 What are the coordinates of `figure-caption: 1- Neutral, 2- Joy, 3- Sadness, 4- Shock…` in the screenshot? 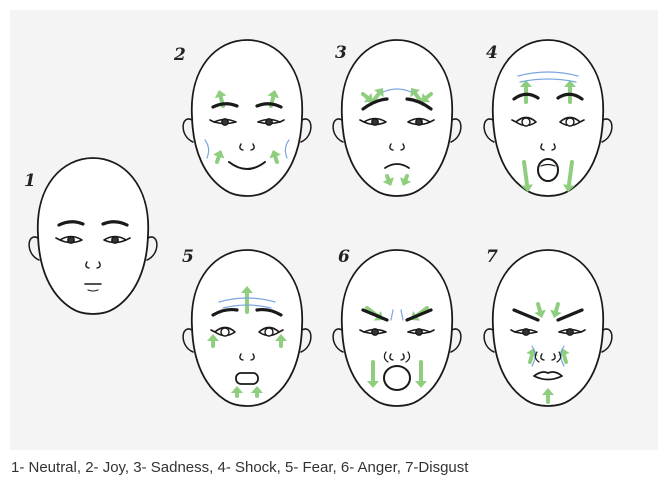 It's located at (240, 467).